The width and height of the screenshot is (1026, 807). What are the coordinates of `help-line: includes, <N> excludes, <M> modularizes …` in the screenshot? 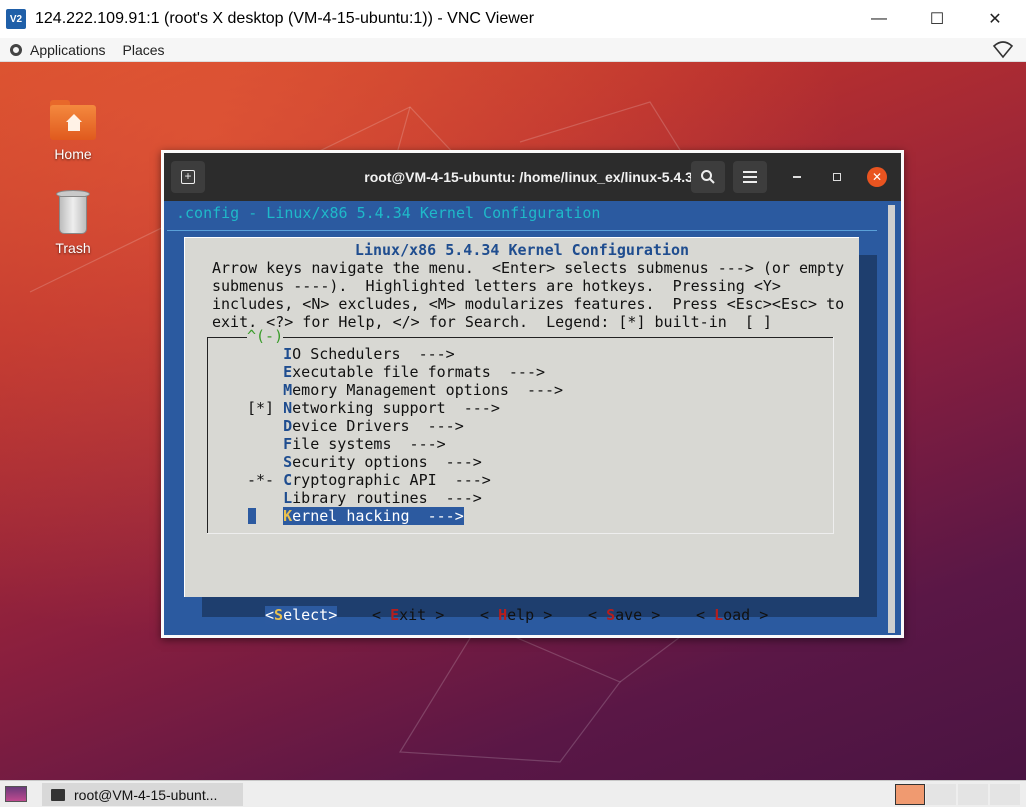 It's located at (528, 304).